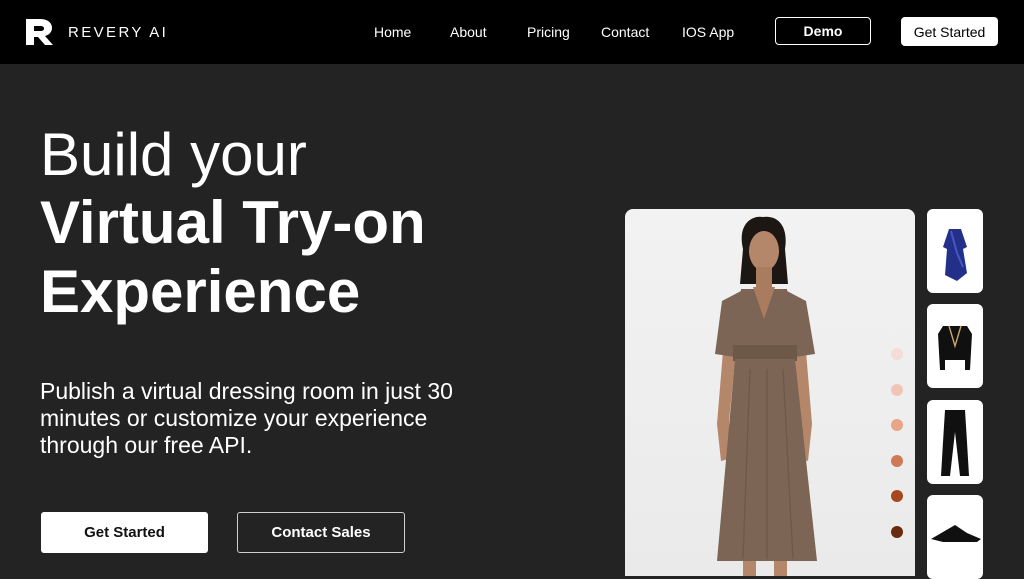 The image size is (1024, 579). What do you see at coordinates (468, 32) in the screenshot?
I see `nav-link-about: About` at bounding box center [468, 32].